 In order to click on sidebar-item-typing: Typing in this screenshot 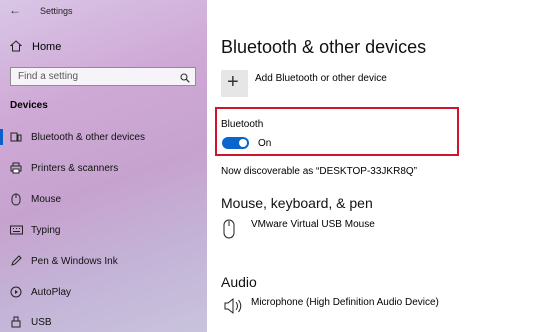, I will do `click(103, 230)`.